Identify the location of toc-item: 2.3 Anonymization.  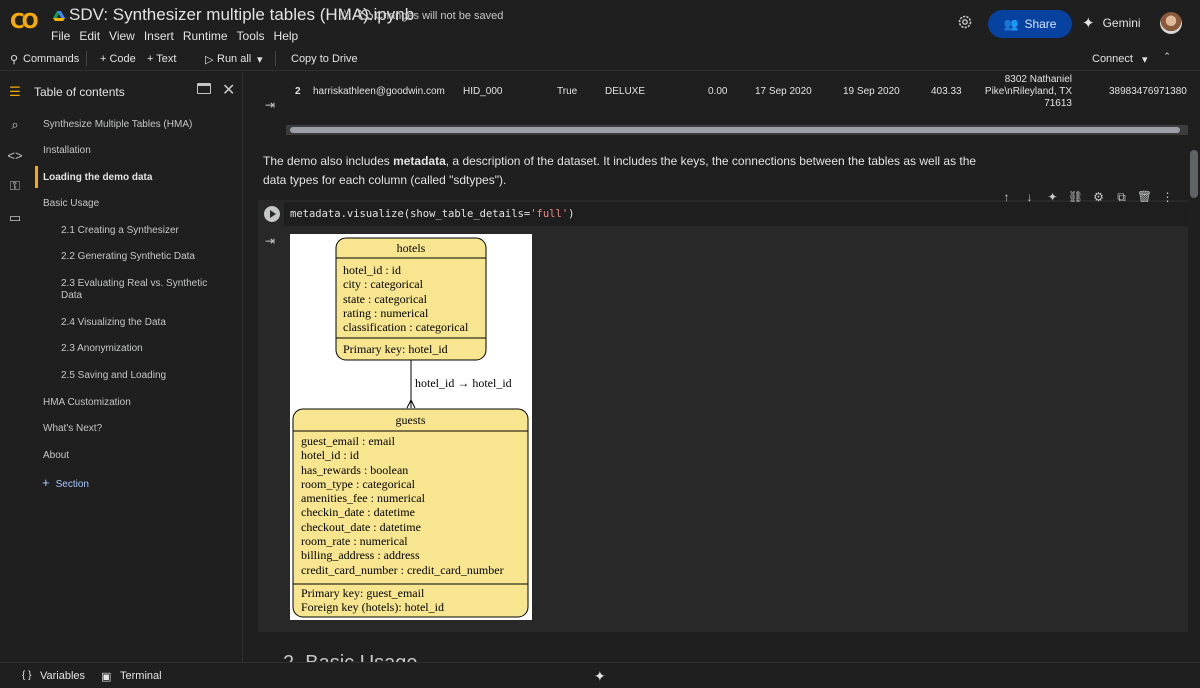
(141, 349).